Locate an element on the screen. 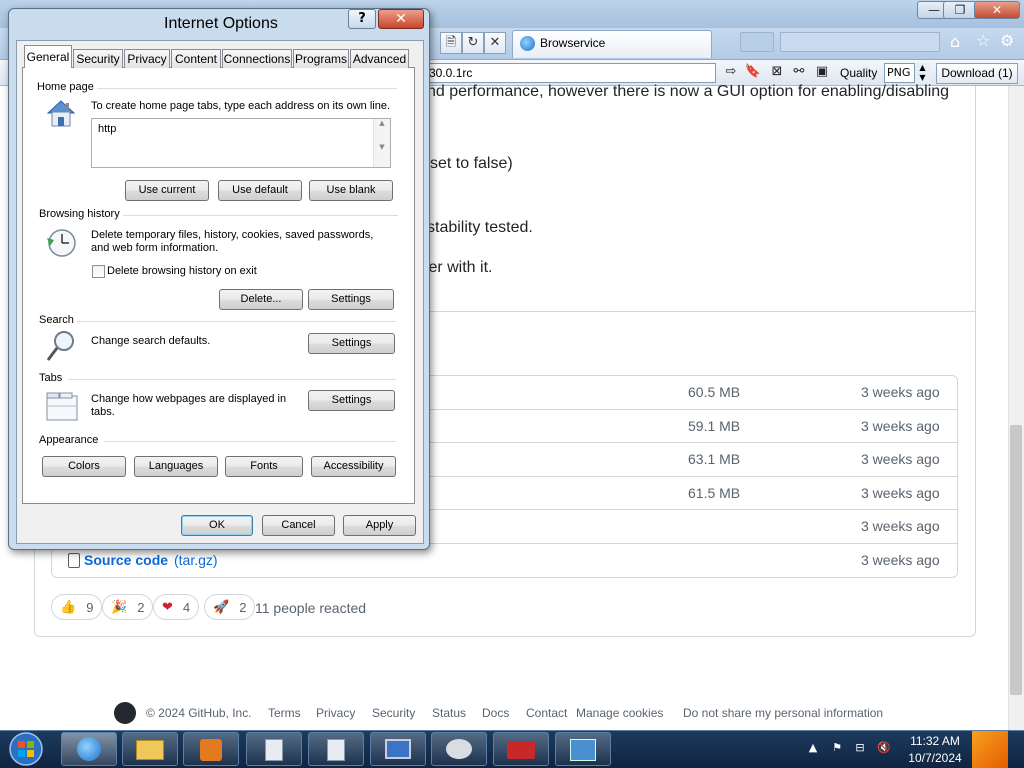 The width and height of the screenshot is (1024, 768). page-icon: 🗎 is located at coordinates (451, 43).